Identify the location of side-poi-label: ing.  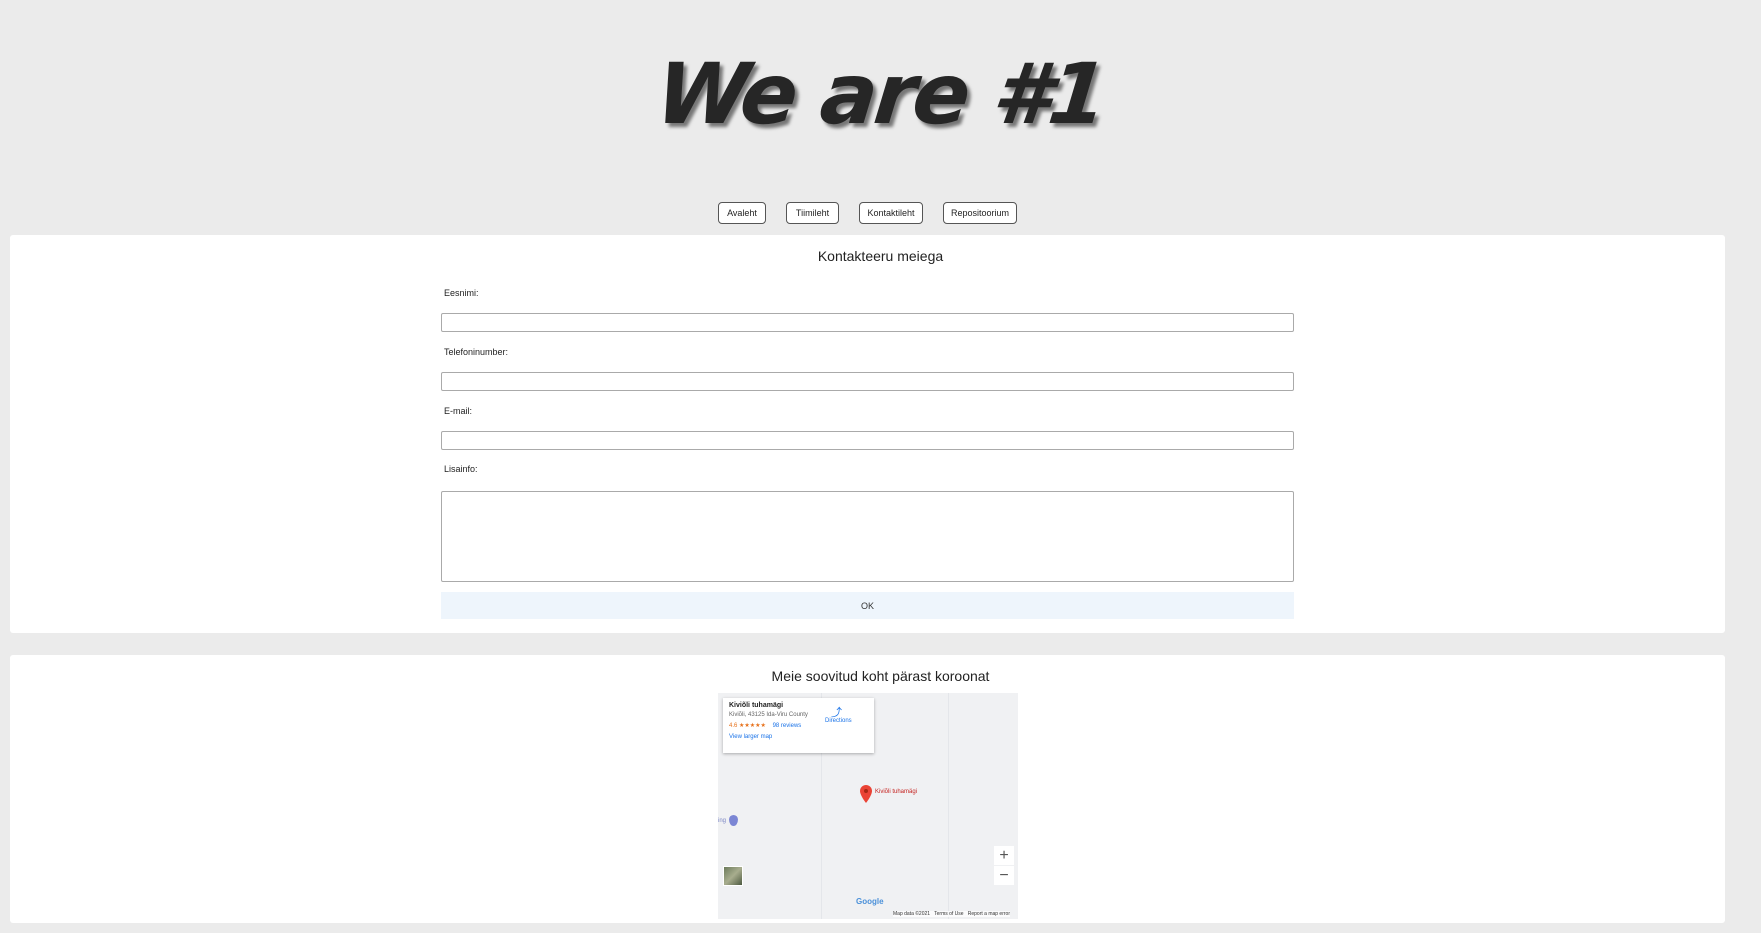
(722, 821).